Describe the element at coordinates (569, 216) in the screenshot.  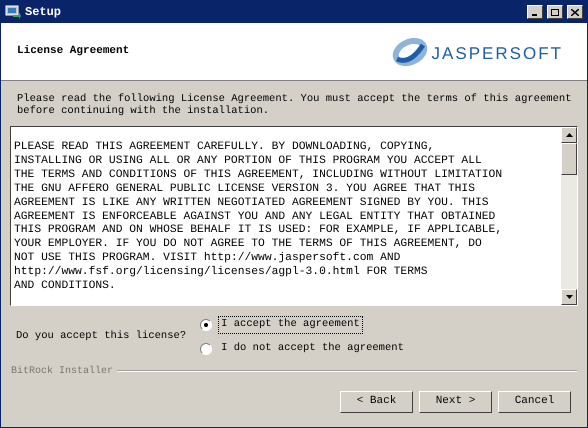
I see `scrollbar` at that location.